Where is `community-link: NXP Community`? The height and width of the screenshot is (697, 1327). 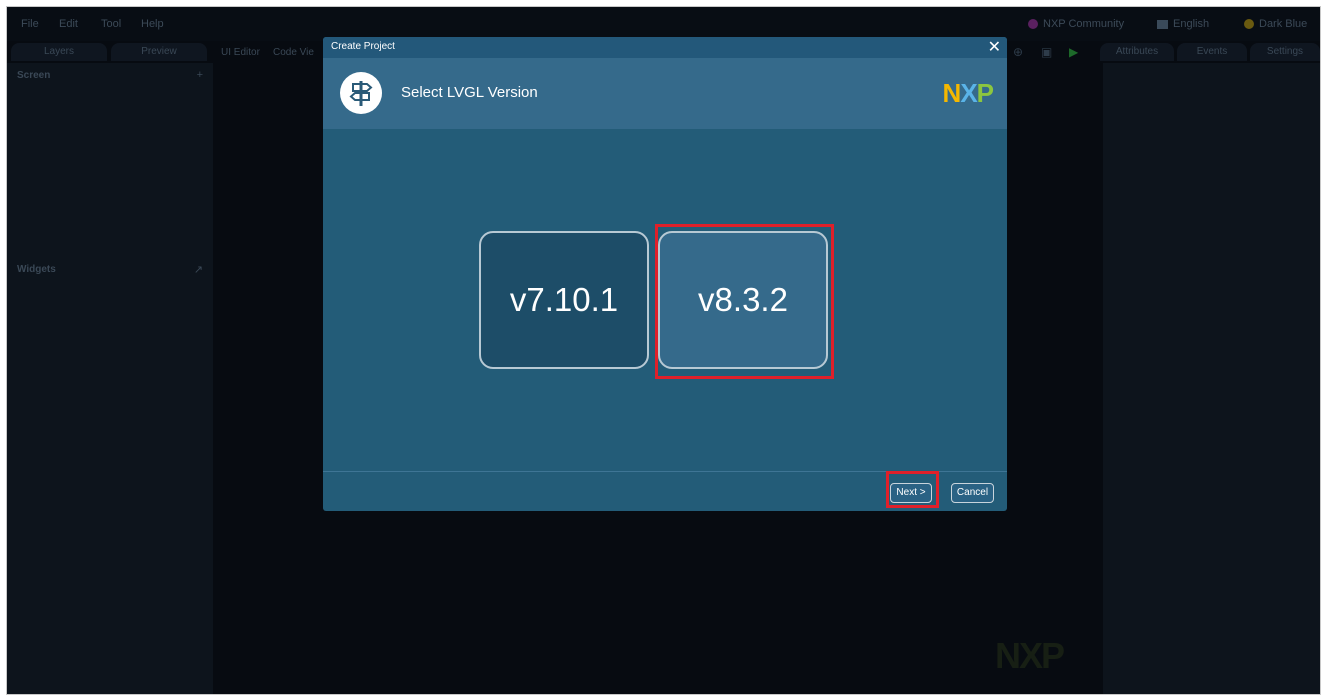
community-link: NXP Community is located at coordinates (1076, 24).